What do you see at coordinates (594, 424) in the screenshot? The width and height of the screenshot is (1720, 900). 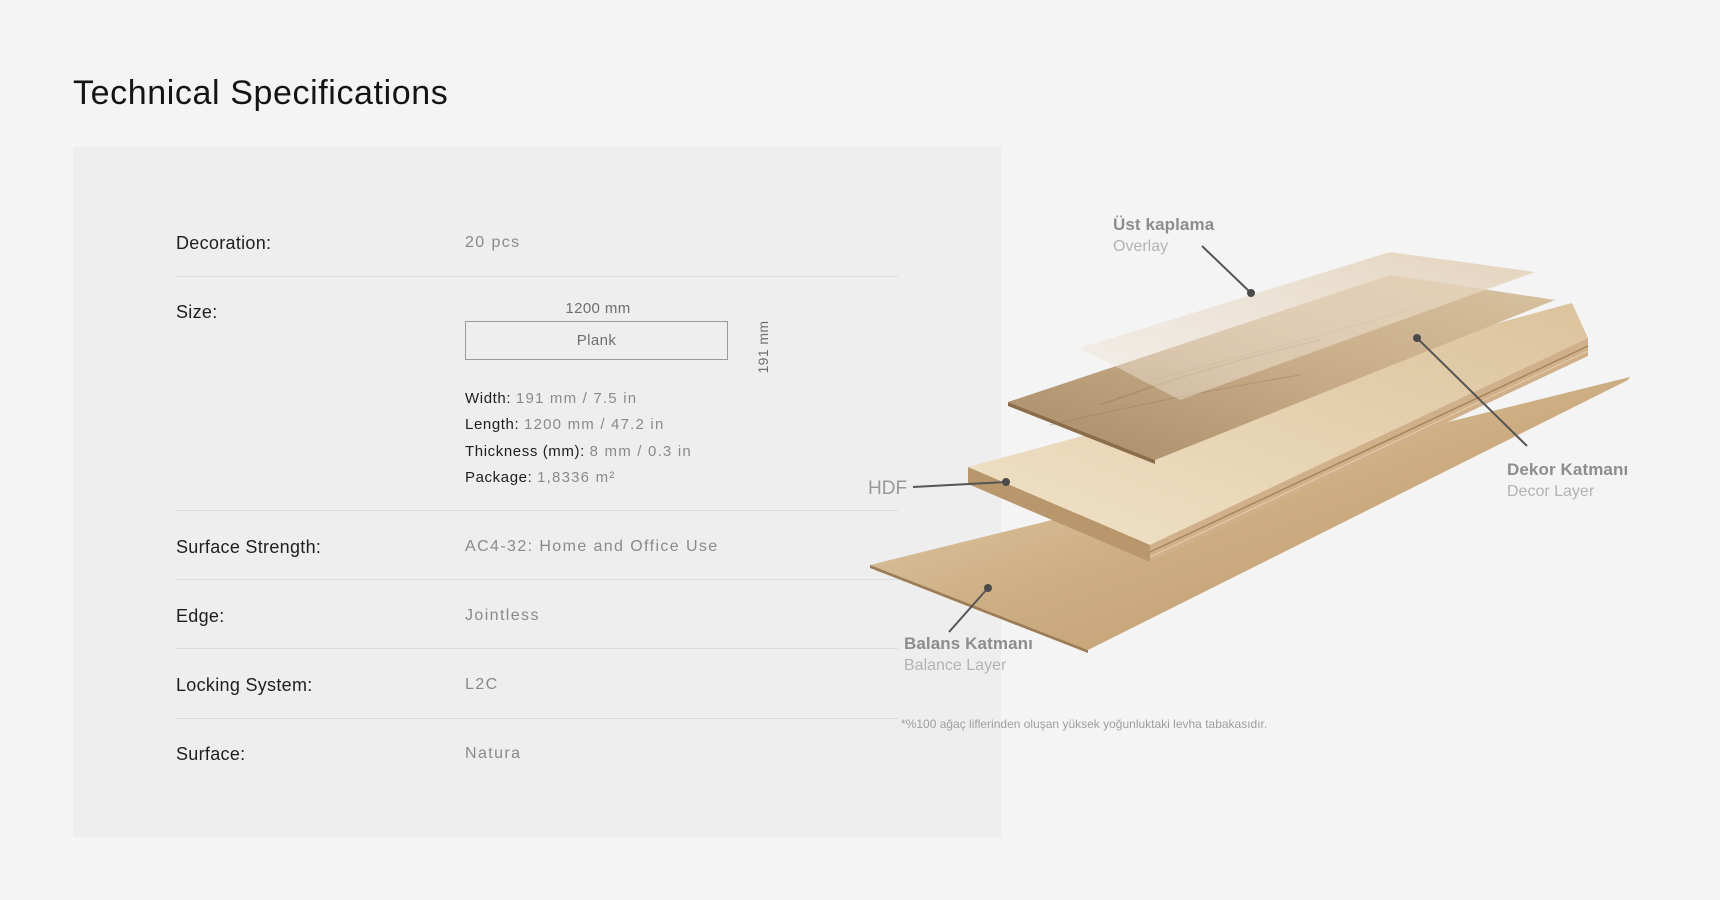 I see `size-detail-value: 1200 mm / 47.2 in` at bounding box center [594, 424].